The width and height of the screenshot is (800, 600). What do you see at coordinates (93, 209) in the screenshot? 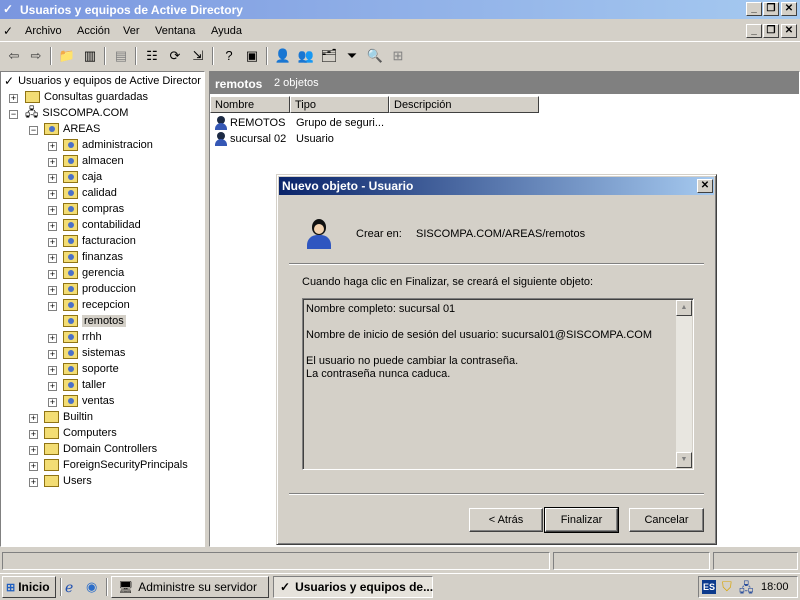
I see `tree-item-ou: compras` at bounding box center [93, 209].